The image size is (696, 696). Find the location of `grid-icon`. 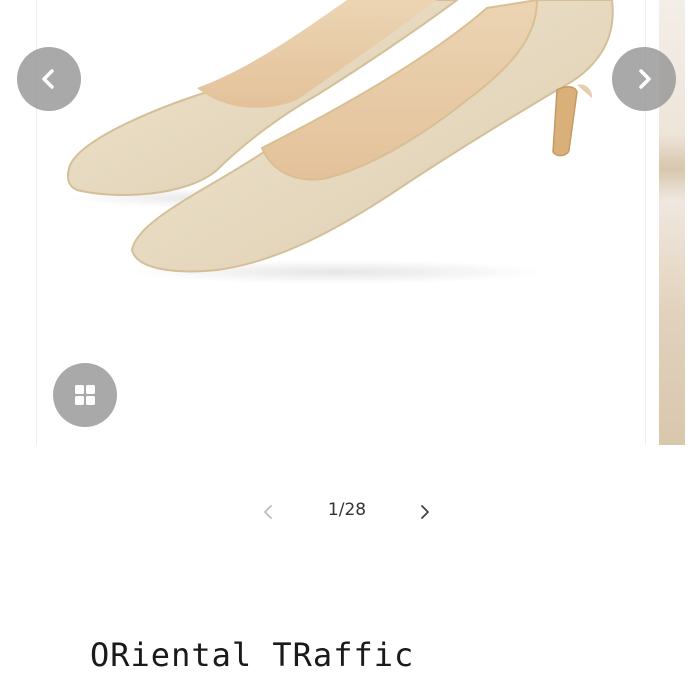

grid-icon is located at coordinates (85, 395).